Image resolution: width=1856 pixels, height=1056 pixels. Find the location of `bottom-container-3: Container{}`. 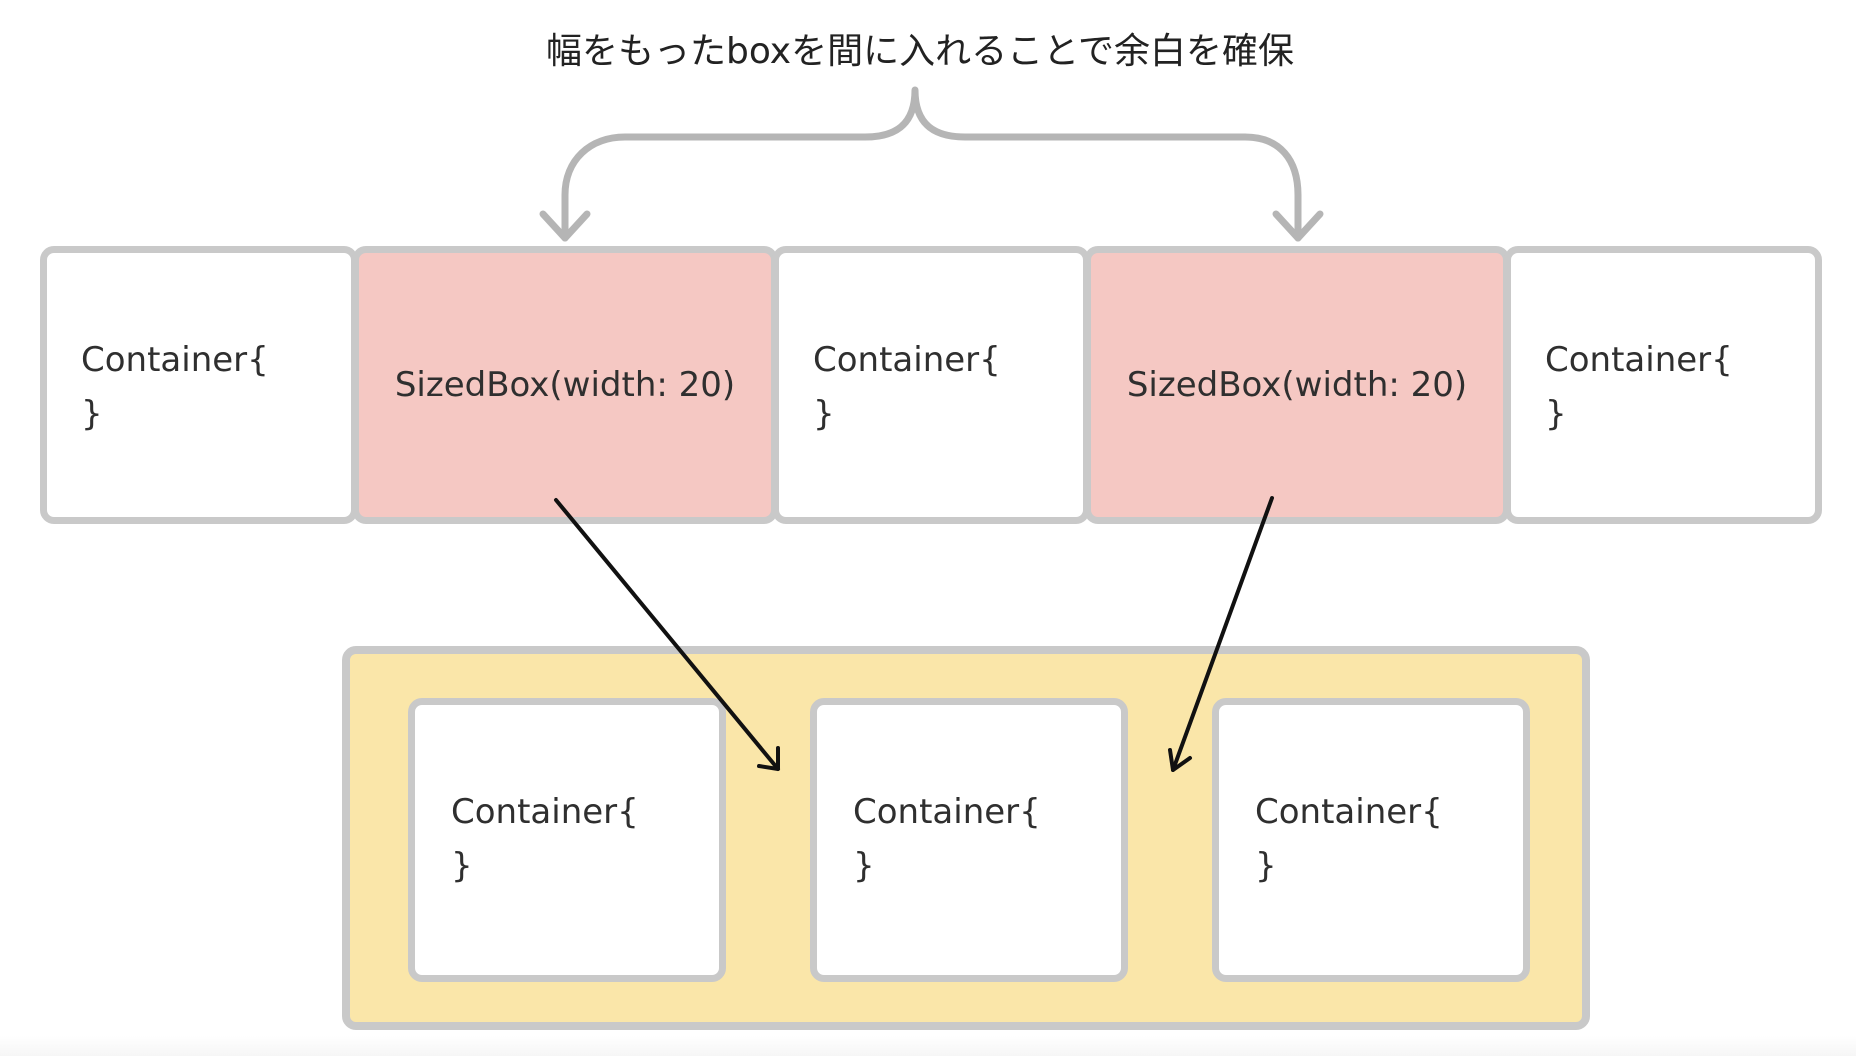

bottom-container-3: Container{} is located at coordinates (1371, 840).